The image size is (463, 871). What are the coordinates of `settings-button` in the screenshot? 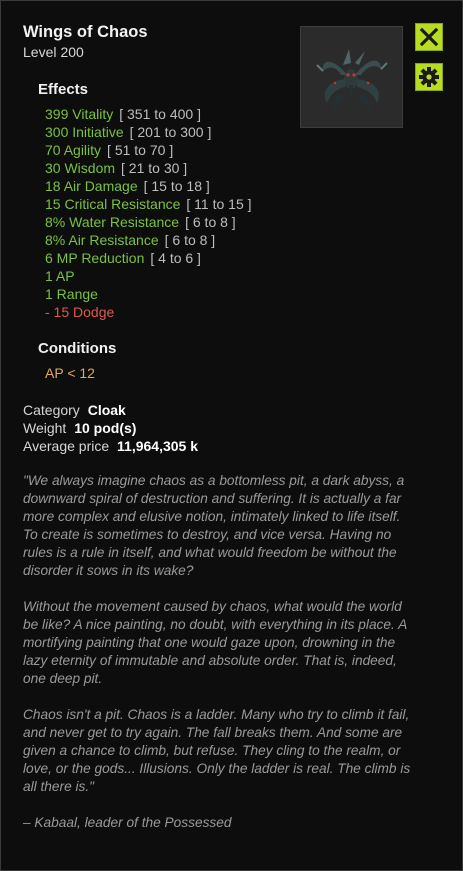 It's located at (429, 77).